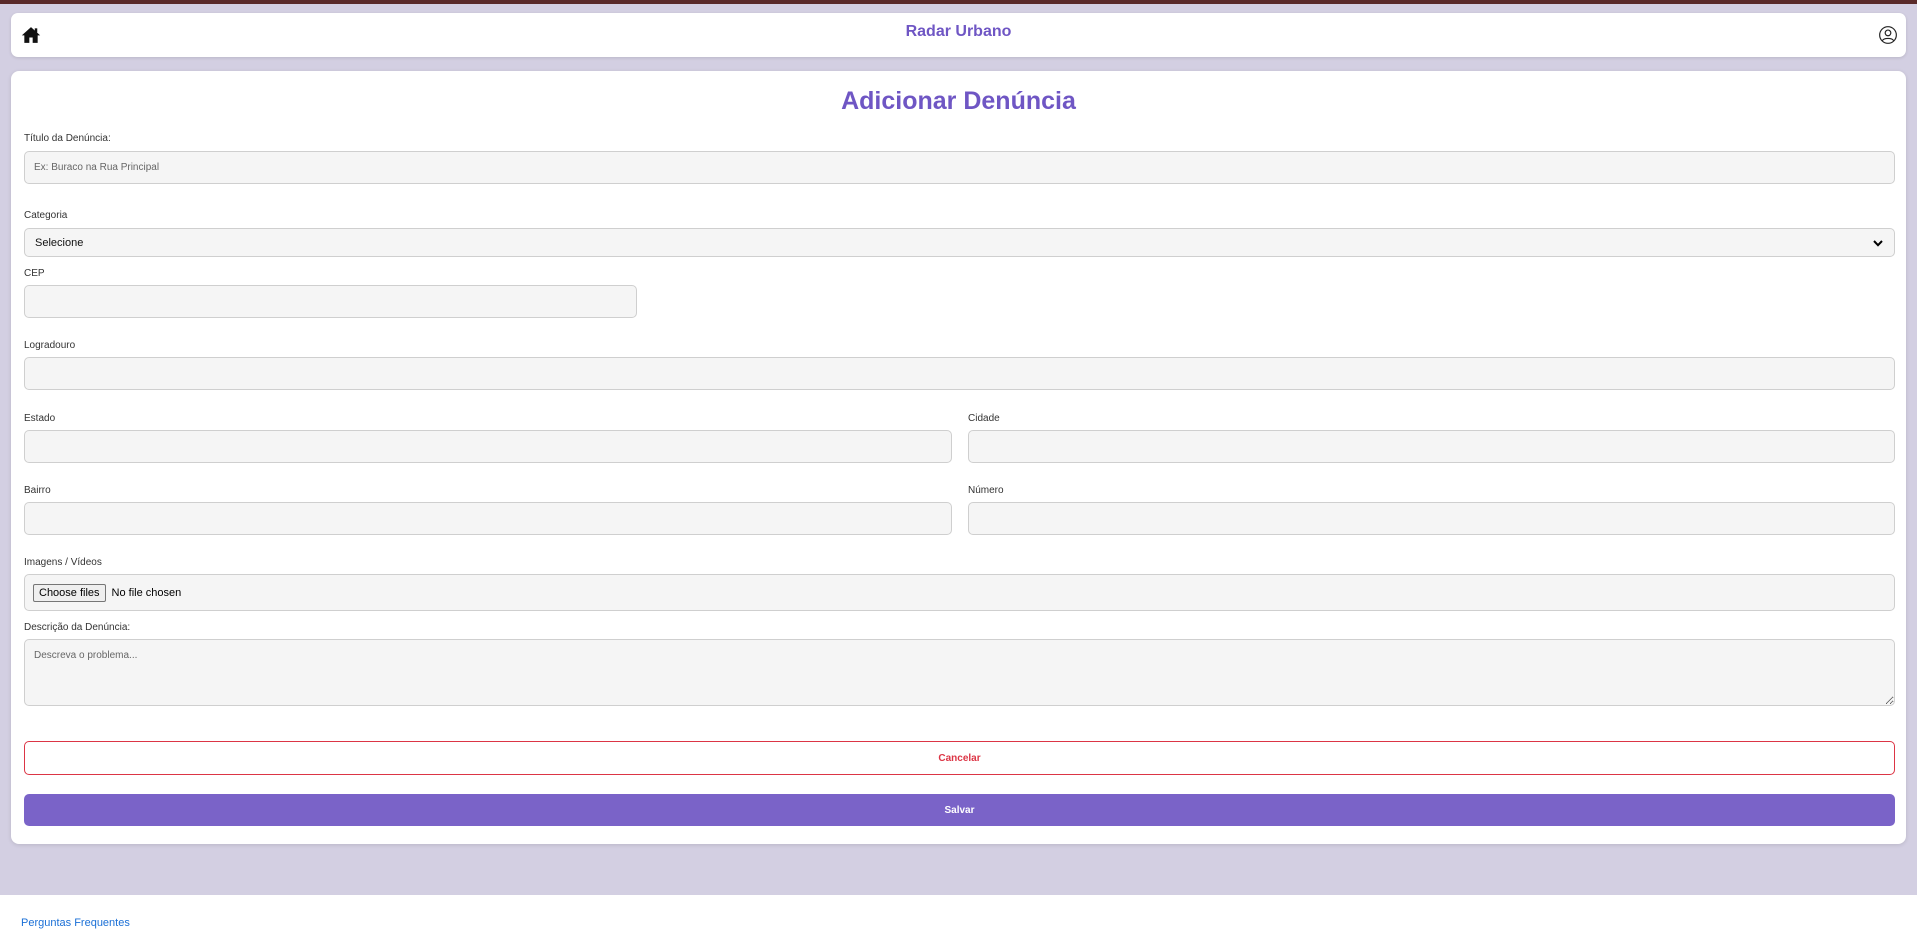  I want to click on chevron-down-icon, so click(1878, 243).